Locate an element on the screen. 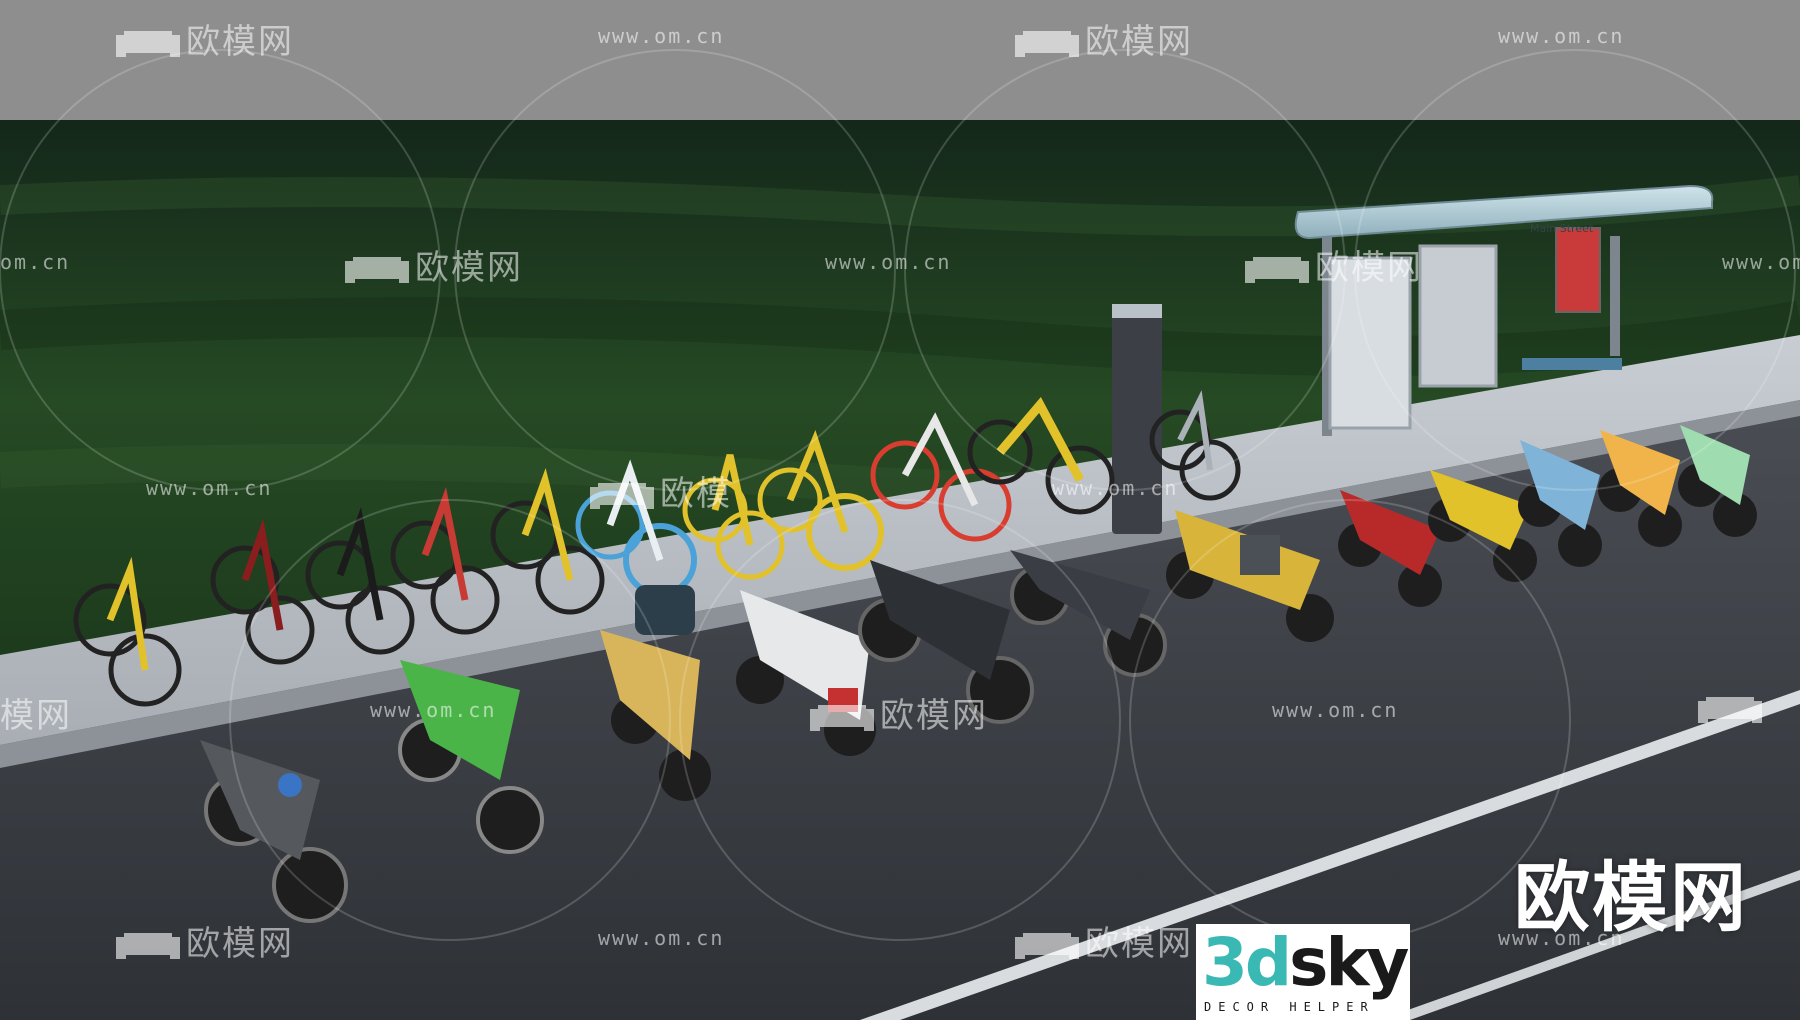 This screenshot has width=1800, height=1020. ad-panel-right is located at coordinates (1458, 316).